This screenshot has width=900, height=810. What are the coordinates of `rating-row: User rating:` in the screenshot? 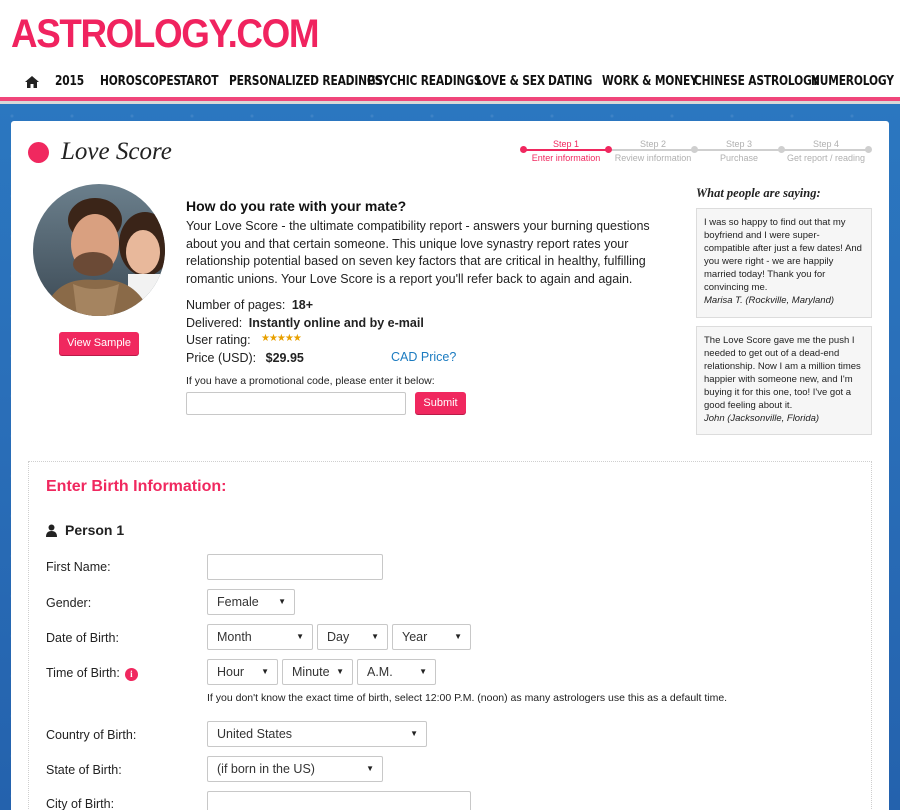 It's located at (218, 340).